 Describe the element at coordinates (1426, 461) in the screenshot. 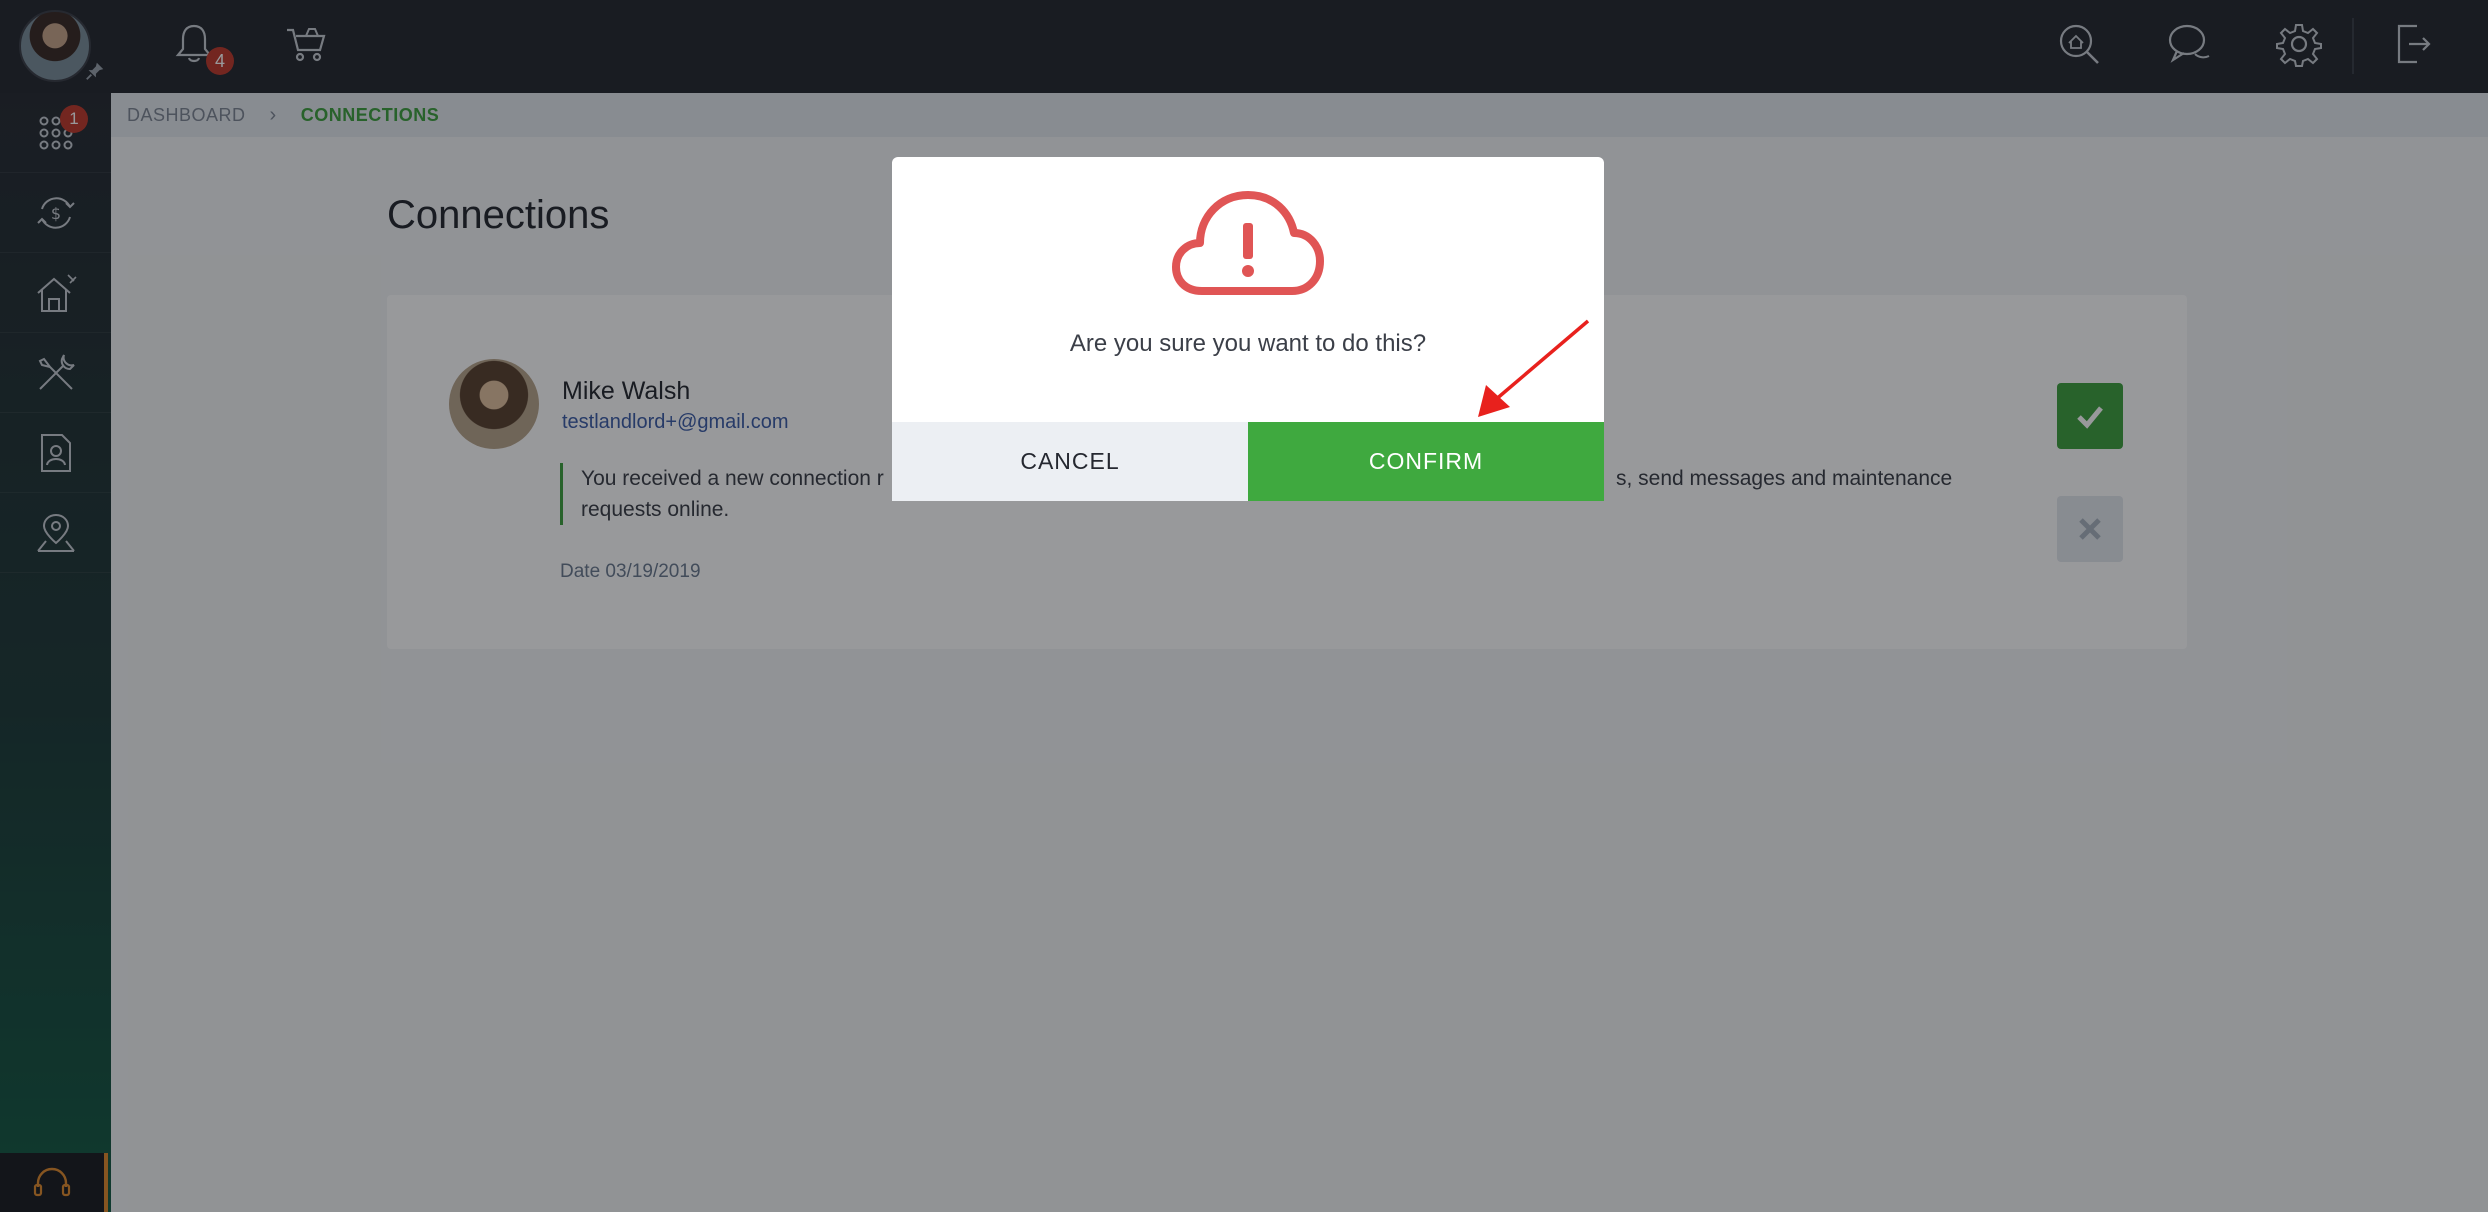

I see `confirm-button: CONFIRM` at that location.